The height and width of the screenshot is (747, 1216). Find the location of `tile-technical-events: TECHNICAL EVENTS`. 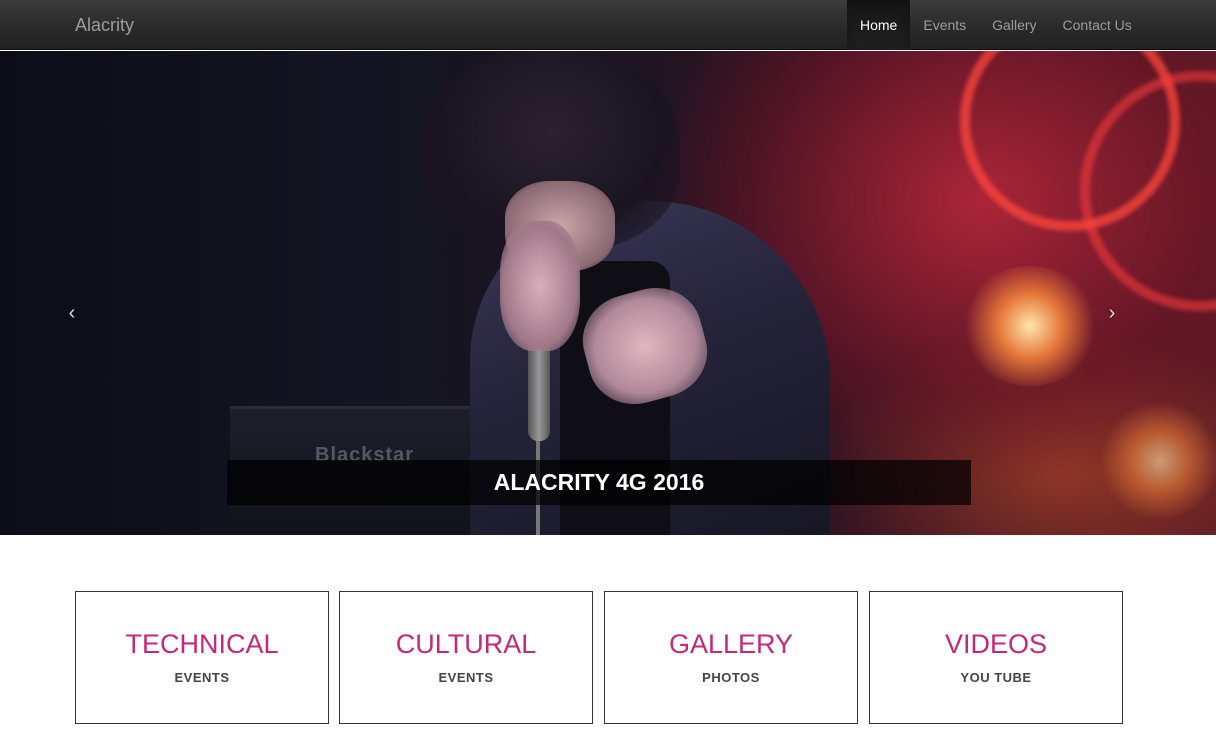

tile-technical-events: TECHNICAL EVENTS is located at coordinates (202, 657).